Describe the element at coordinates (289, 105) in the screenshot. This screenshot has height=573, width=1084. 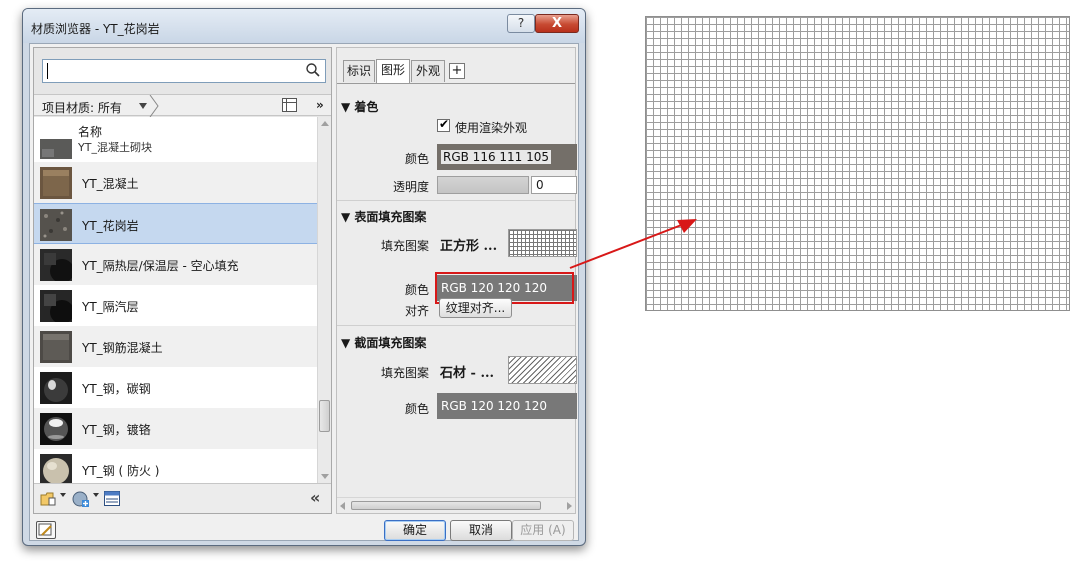
I see `view-toggle-icon` at that location.